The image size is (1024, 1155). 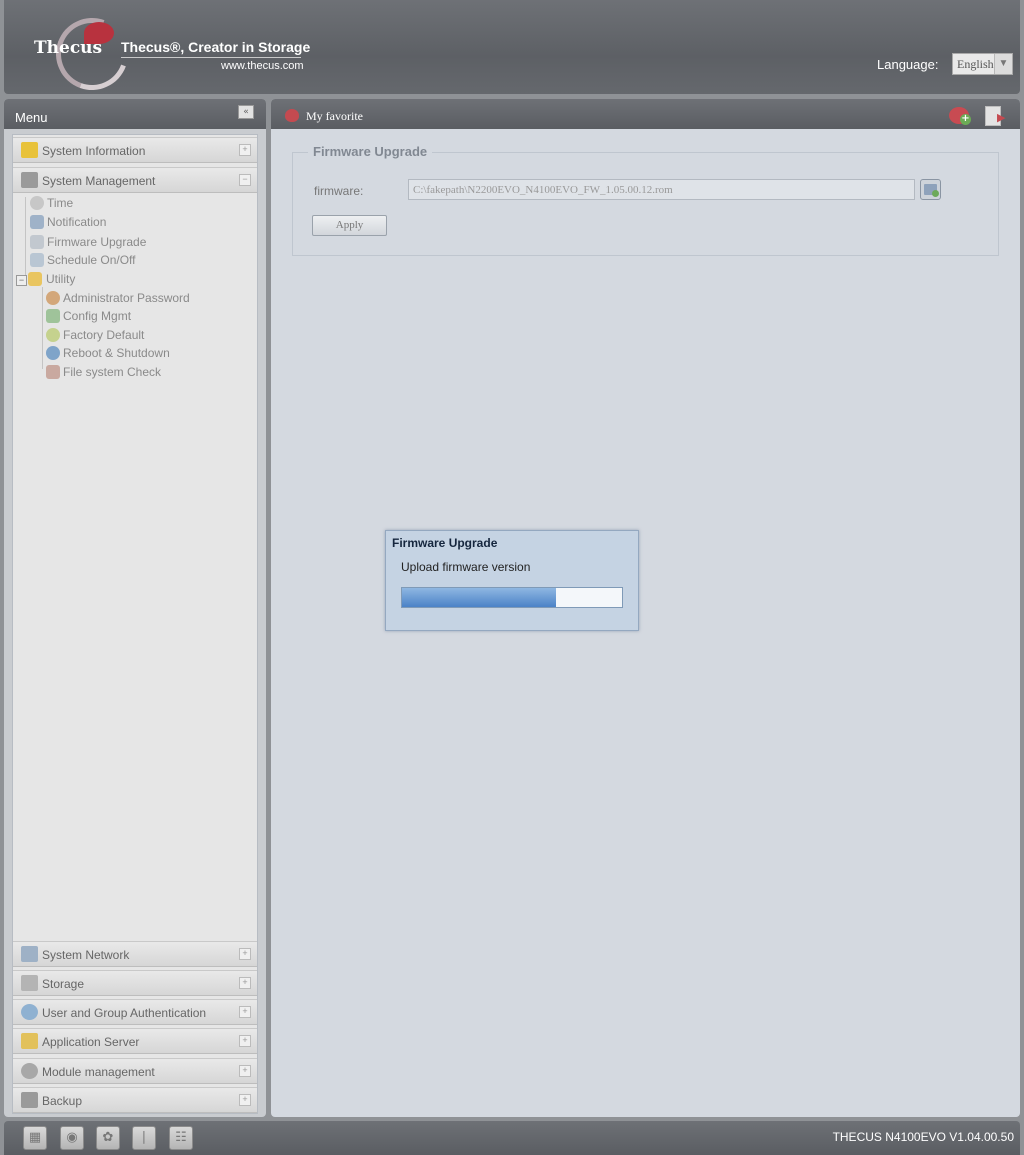 I want to click on apply-button: Apply, so click(x=349, y=225).